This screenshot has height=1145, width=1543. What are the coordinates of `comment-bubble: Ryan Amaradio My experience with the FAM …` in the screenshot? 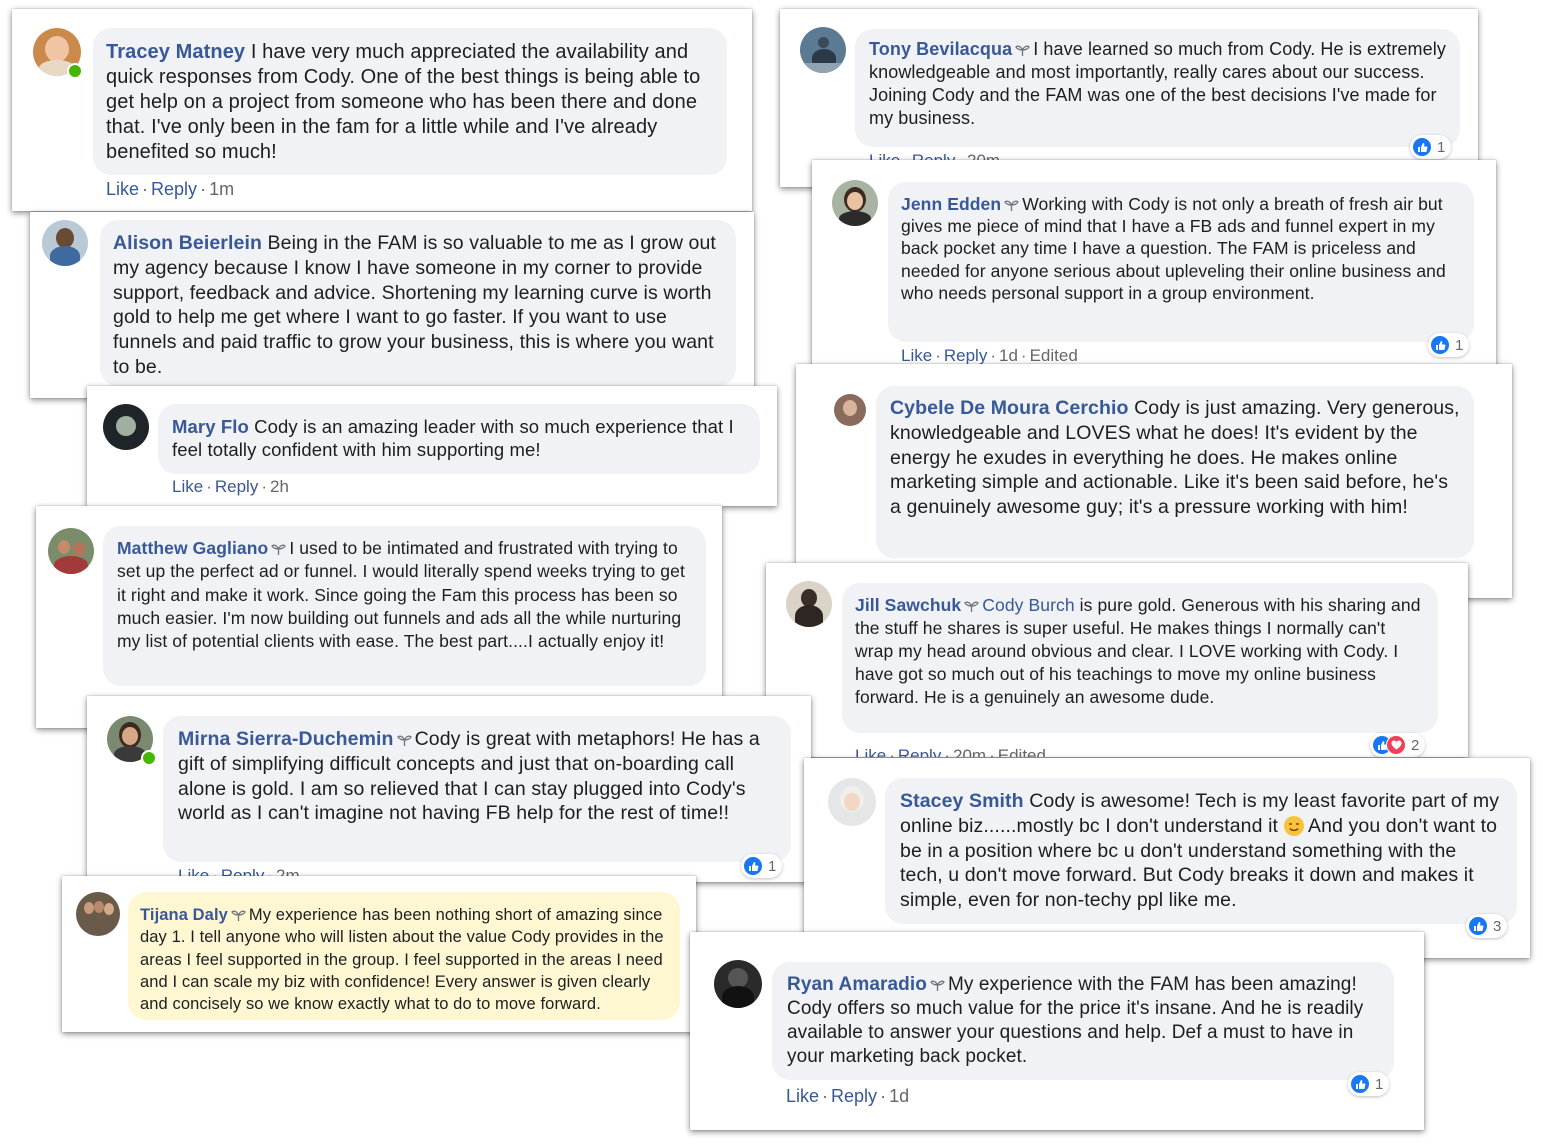 It's located at (1083, 1021).